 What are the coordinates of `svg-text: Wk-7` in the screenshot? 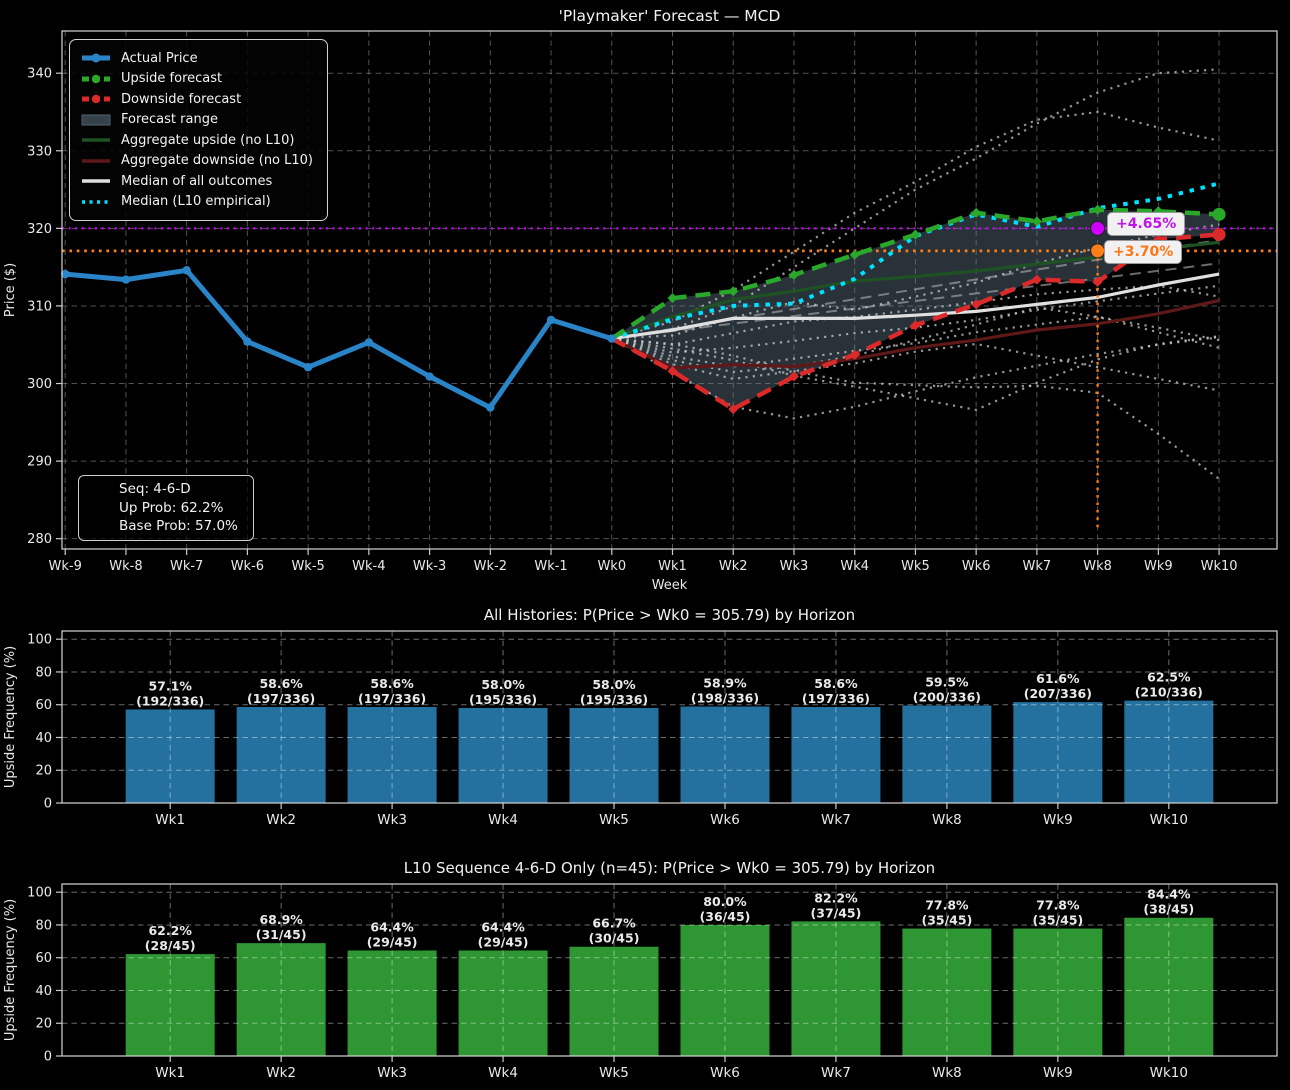 It's located at (186, 566).